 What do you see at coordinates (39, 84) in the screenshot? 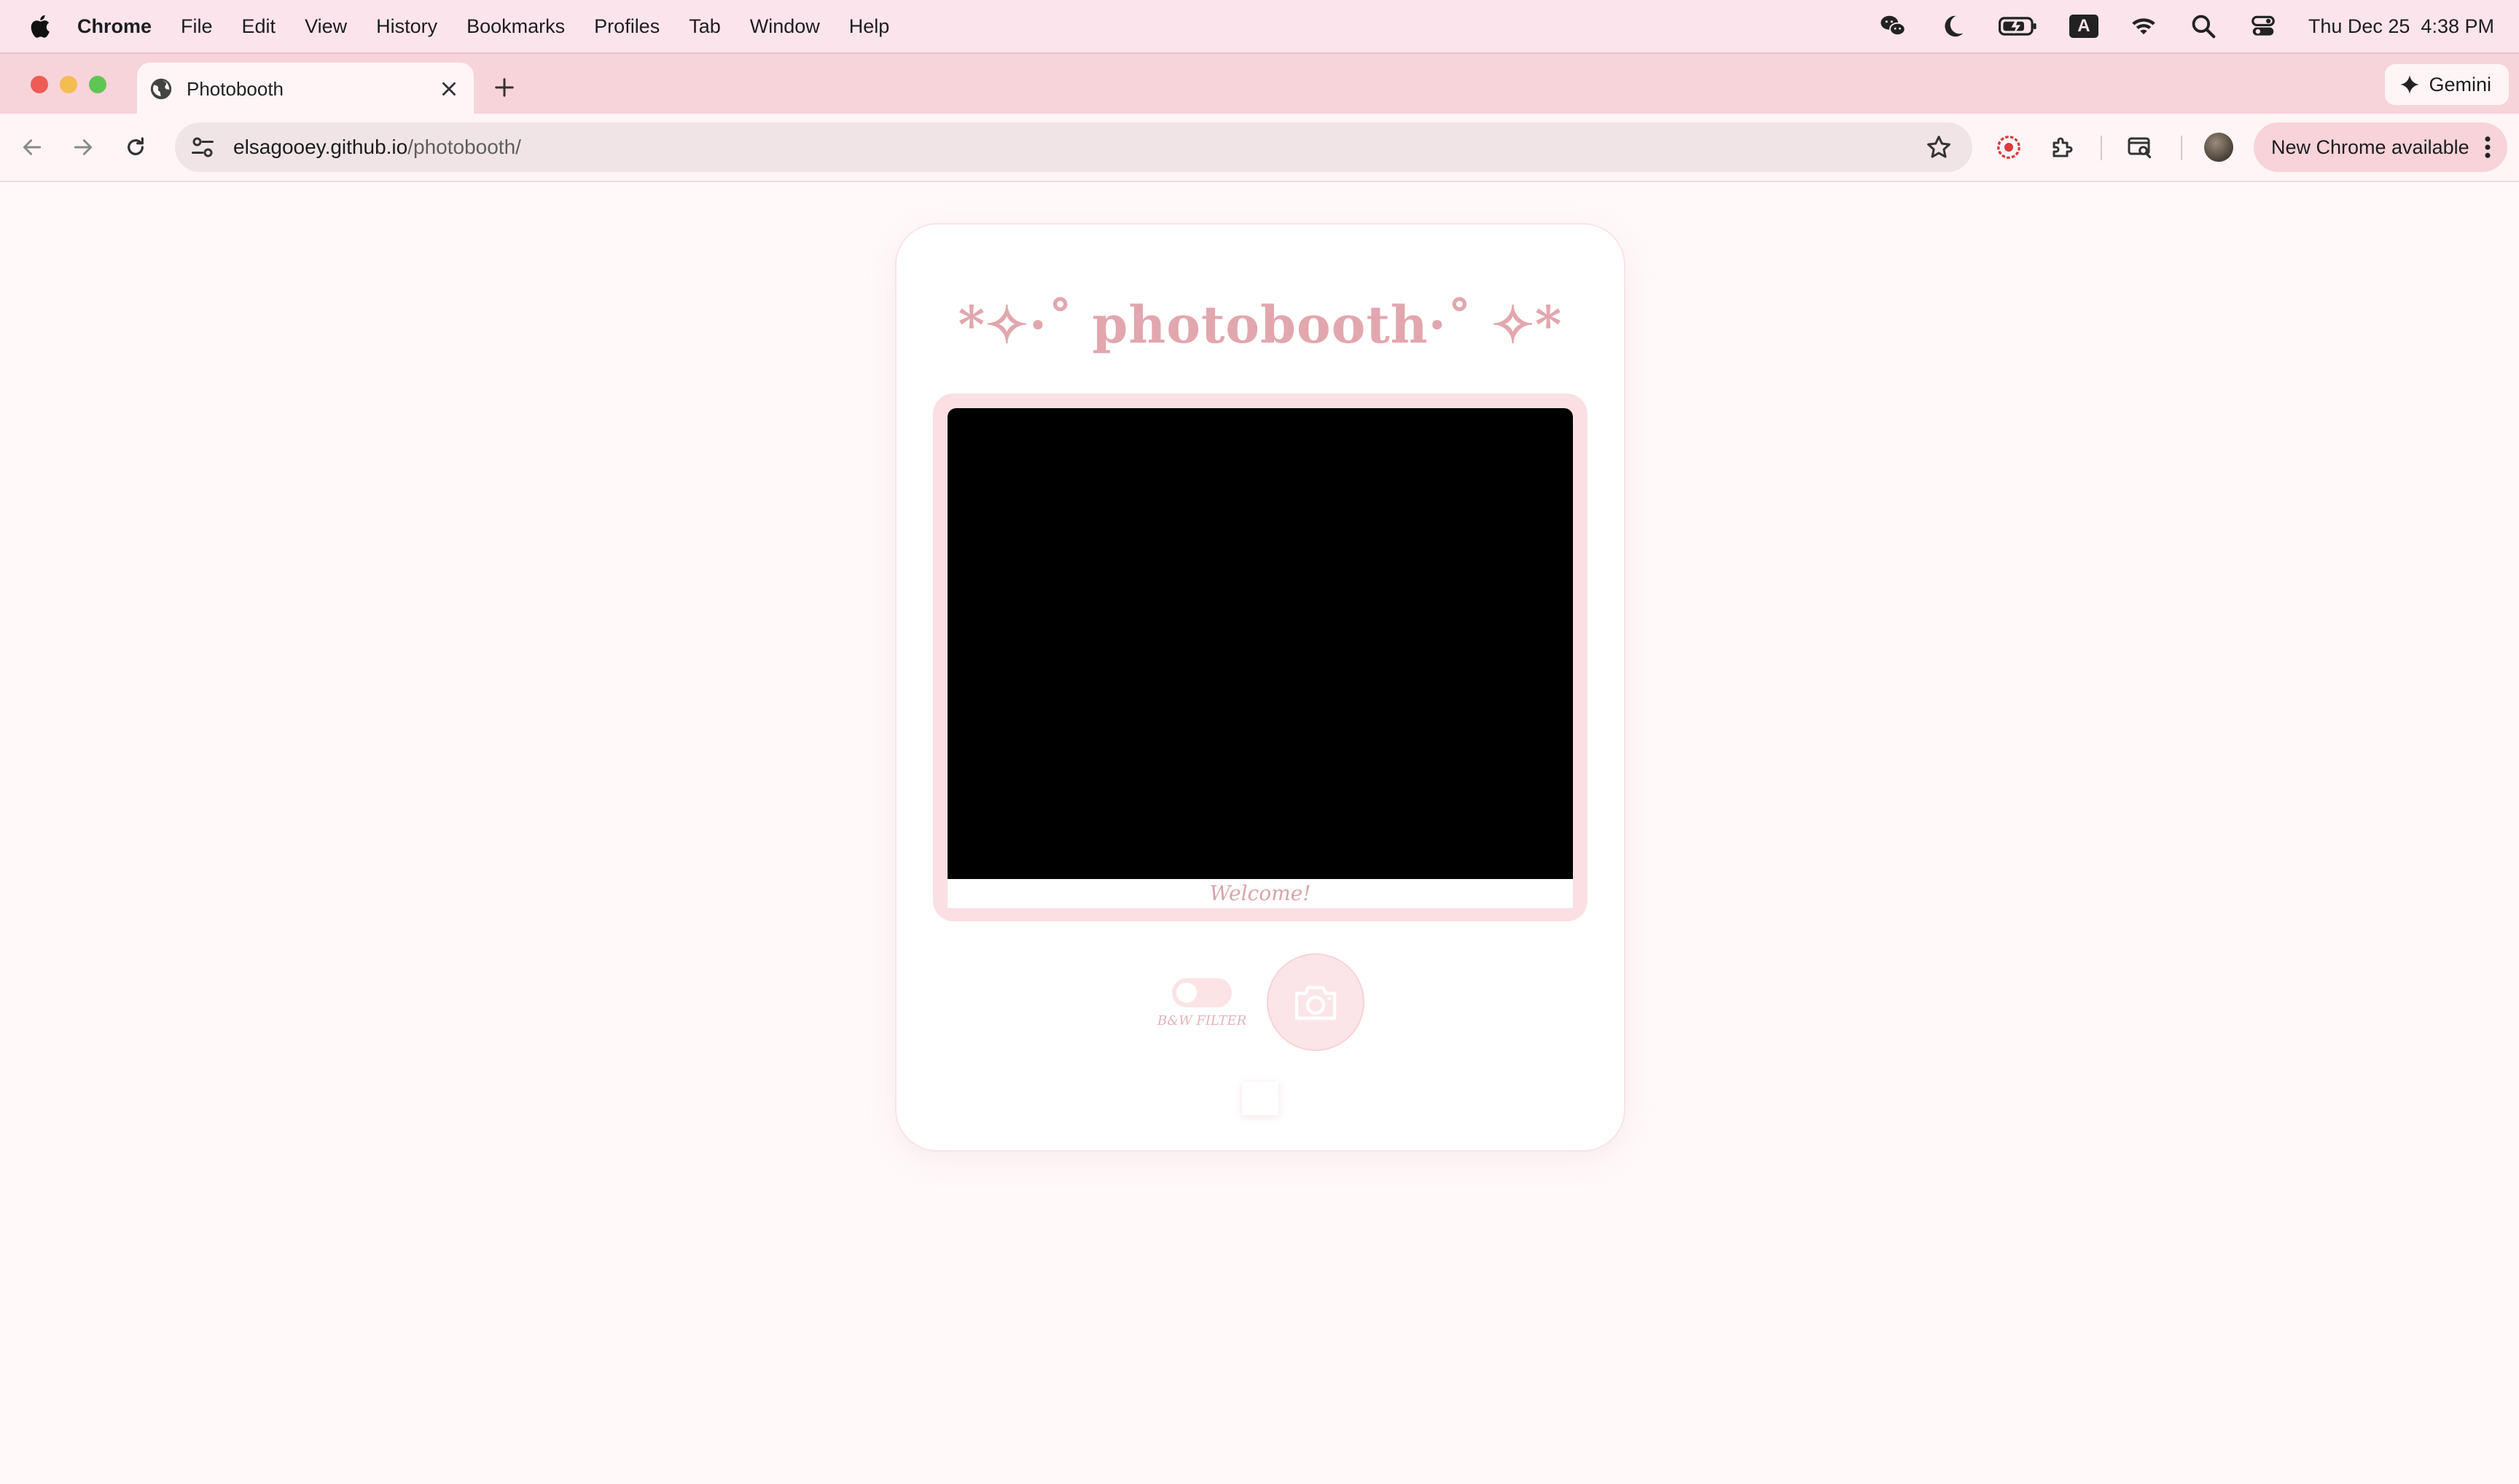
I see `window-close-button` at bounding box center [39, 84].